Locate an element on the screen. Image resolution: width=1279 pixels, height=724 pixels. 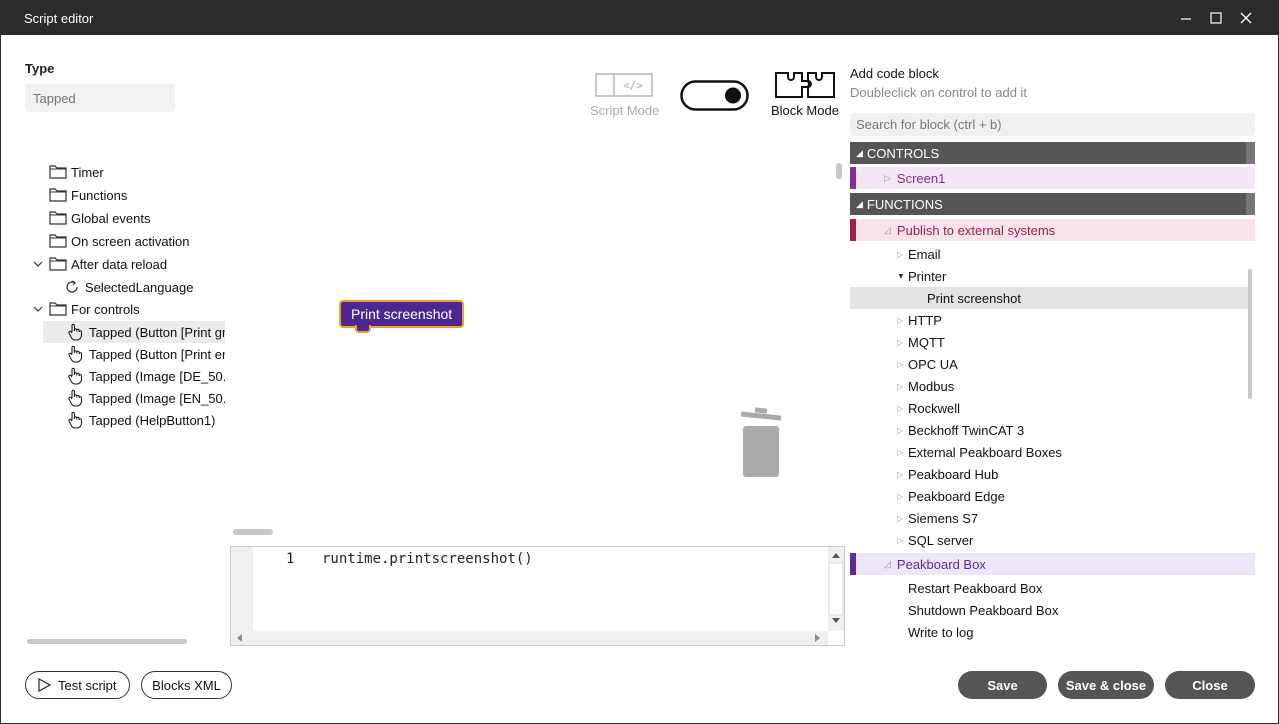
tree-item-for-controls: For controls is located at coordinates (85, 309).